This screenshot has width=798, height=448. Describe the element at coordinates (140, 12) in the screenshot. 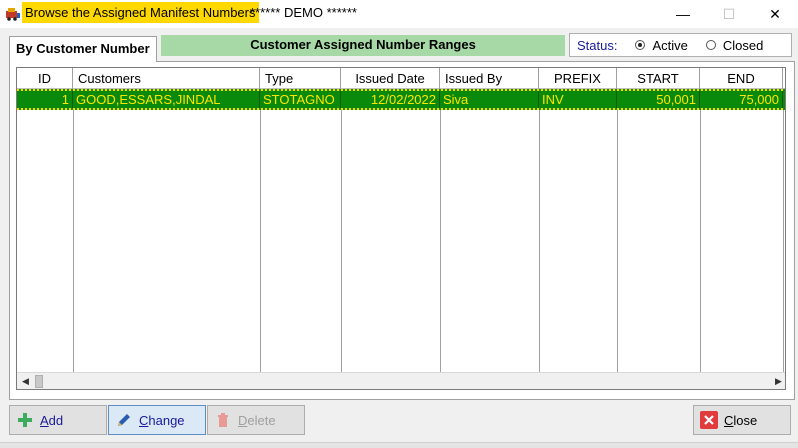

I see `window-title: Browse the Assigned Manifest Numbers` at that location.